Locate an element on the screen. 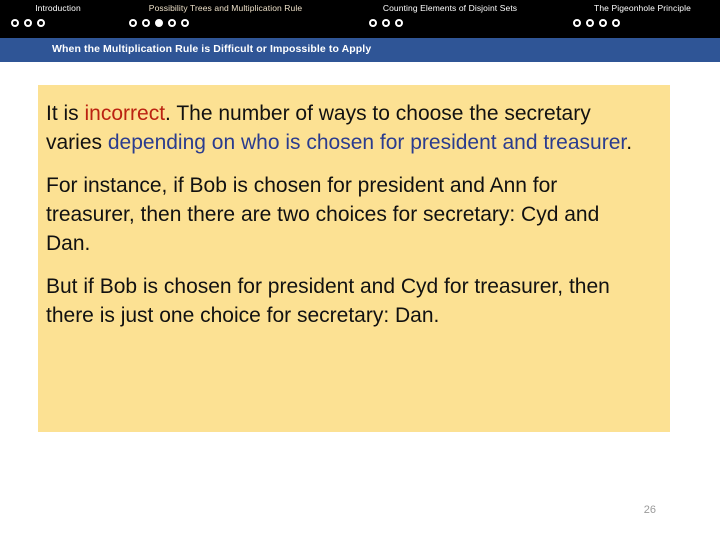  paragraph-1-text-c: . is located at coordinates (629, 142).